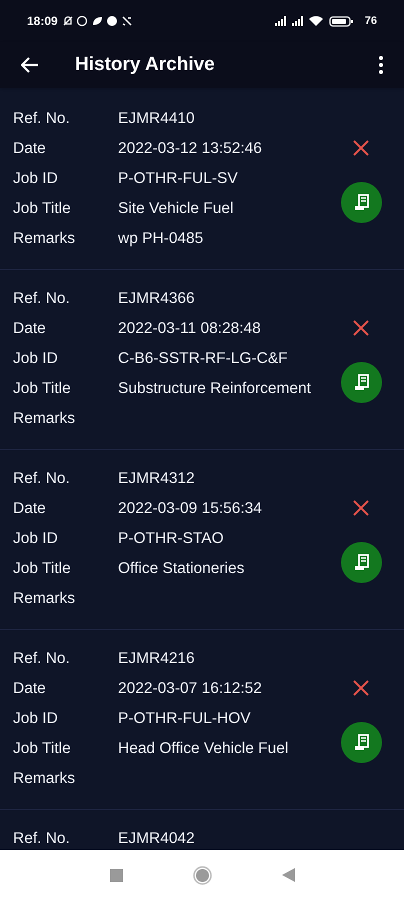 This screenshot has height=900, width=404. Describe the element at coordinates (156, 659) in the screenshot. I see `field-value: EJMR4216` at that location.